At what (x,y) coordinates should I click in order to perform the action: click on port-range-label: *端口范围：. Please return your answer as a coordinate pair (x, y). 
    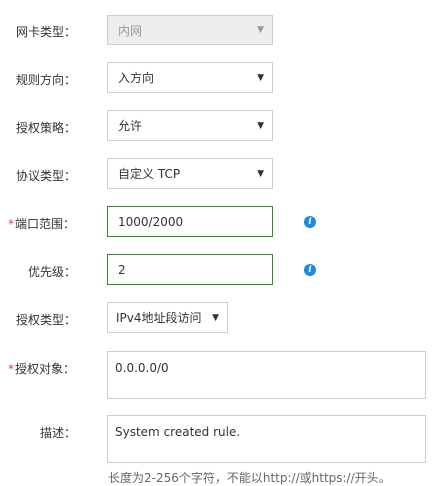
    Looking at the image, I should click on (41, 223).